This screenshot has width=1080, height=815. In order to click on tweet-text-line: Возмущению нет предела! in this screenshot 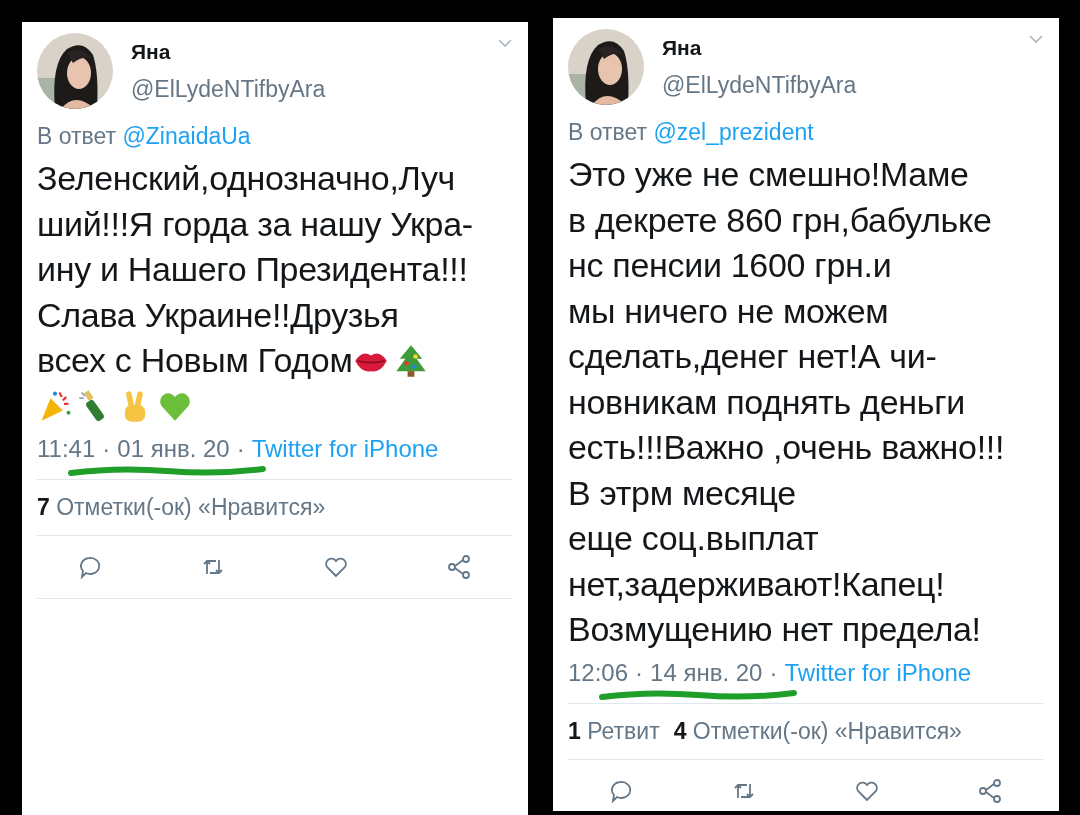, I will do `click(774, 629)`.